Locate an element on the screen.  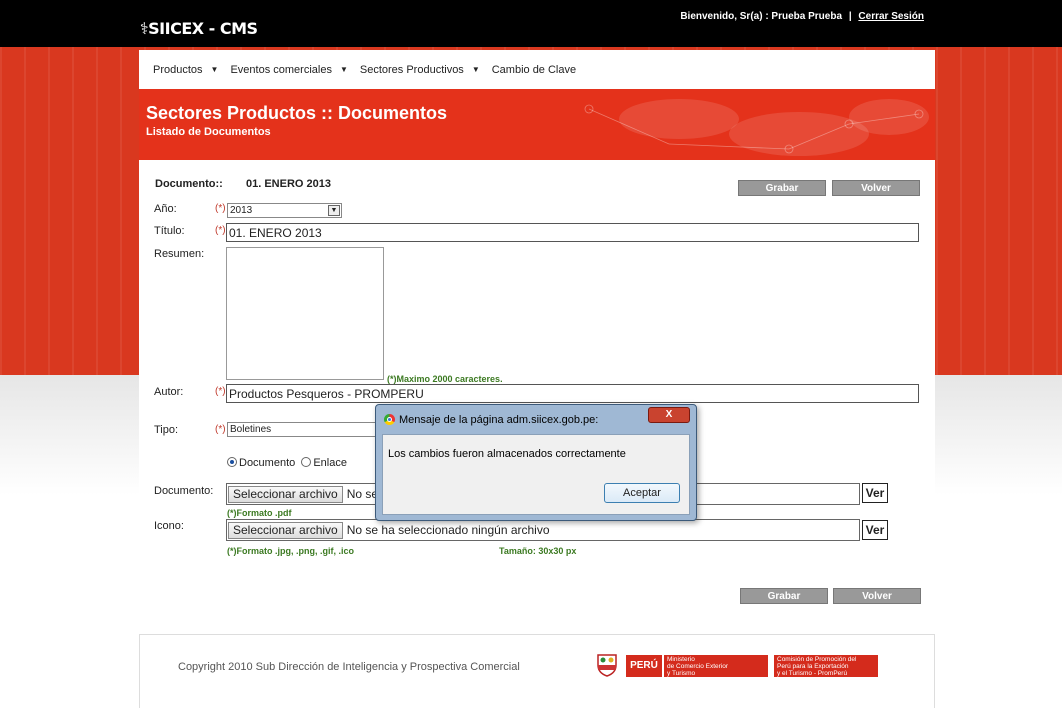
icono-select-file-button: Seleccionar archivo is located at coordinates (285, 530).